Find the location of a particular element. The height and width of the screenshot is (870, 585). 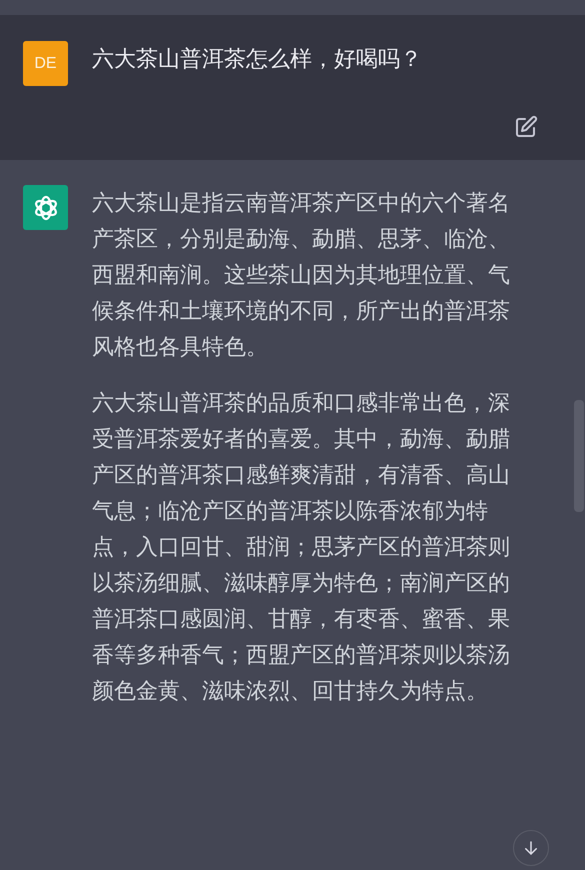

user-avatar: DE is located at coordinates (45, 63).